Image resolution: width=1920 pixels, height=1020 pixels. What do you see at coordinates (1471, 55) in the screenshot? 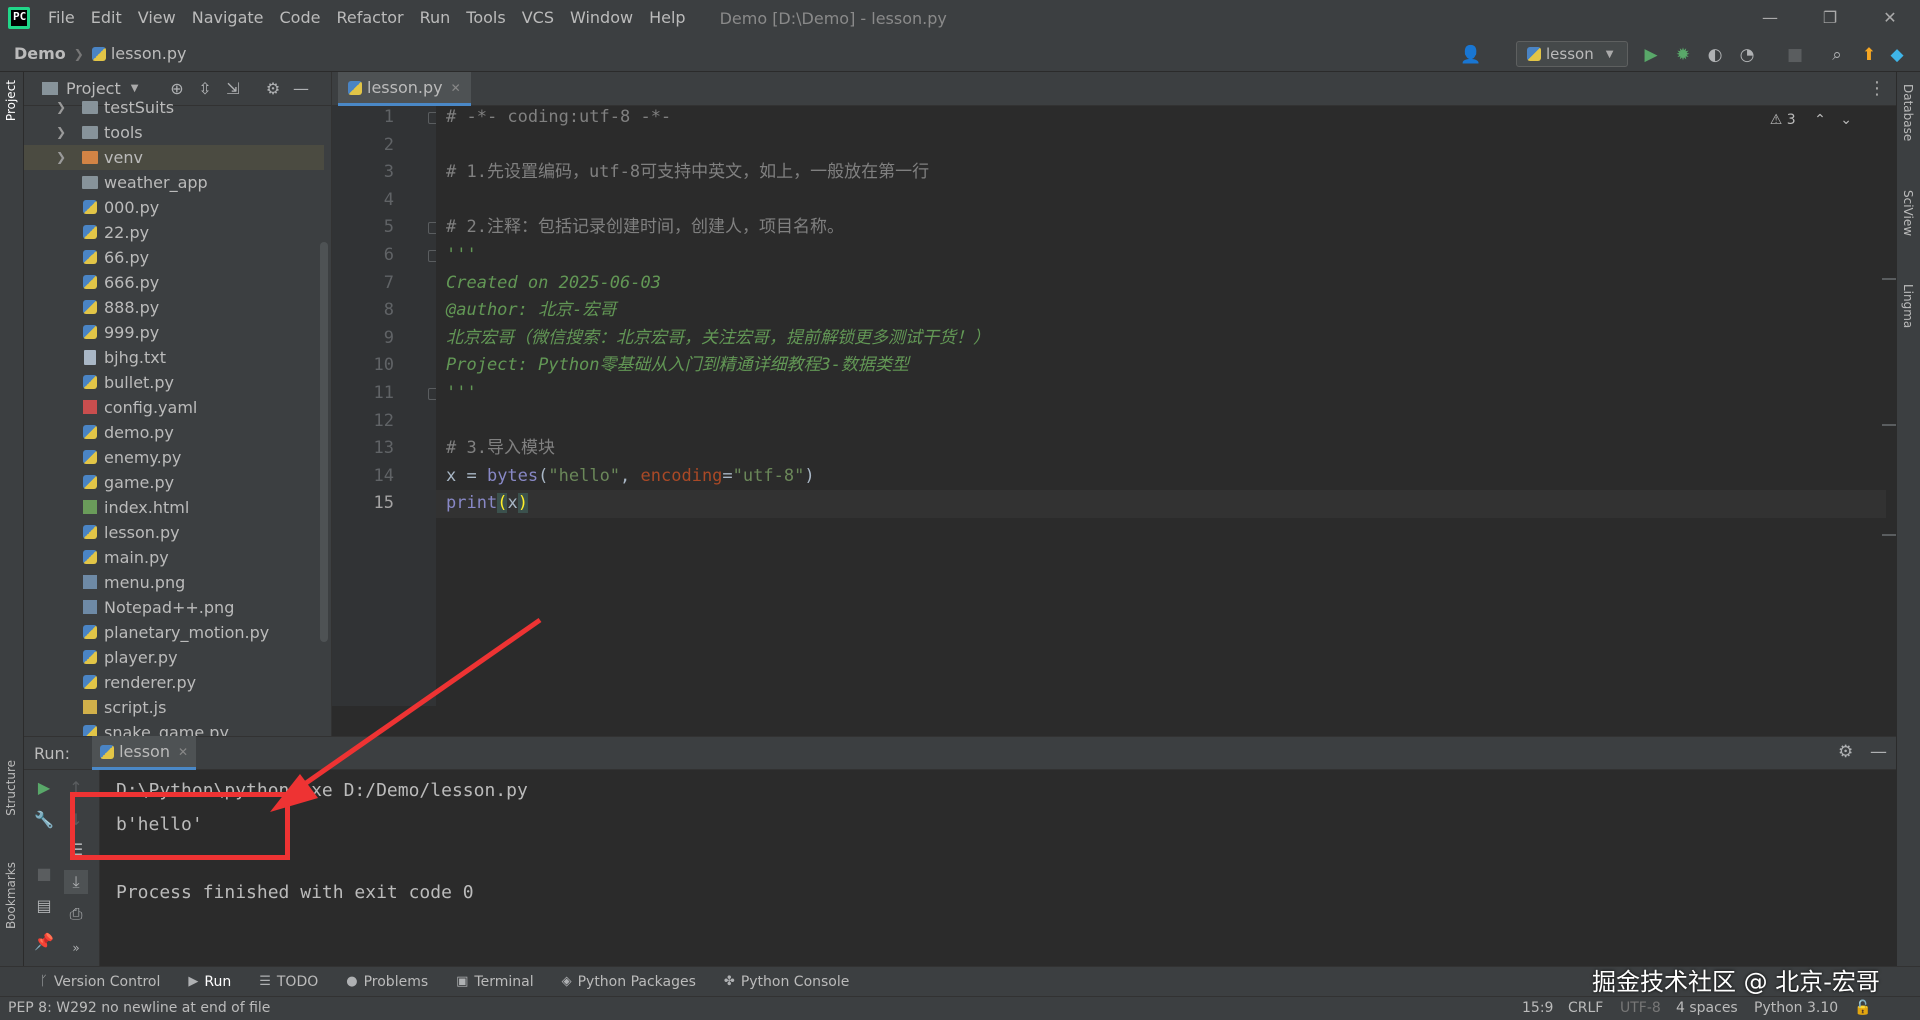
I see `user-icon: 👤` at bounding box center [1471, 55].